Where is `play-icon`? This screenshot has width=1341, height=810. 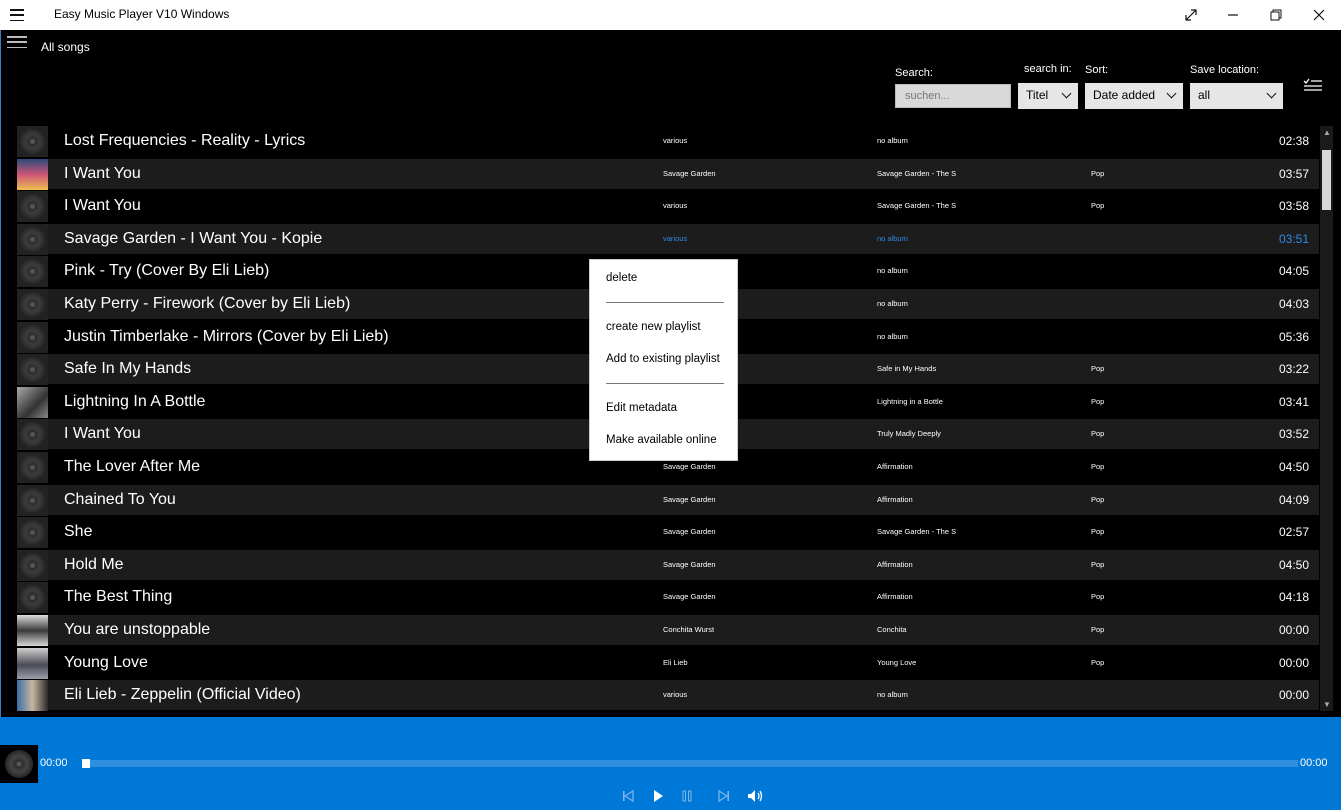 play-icon is located at coordinates (658, 796).